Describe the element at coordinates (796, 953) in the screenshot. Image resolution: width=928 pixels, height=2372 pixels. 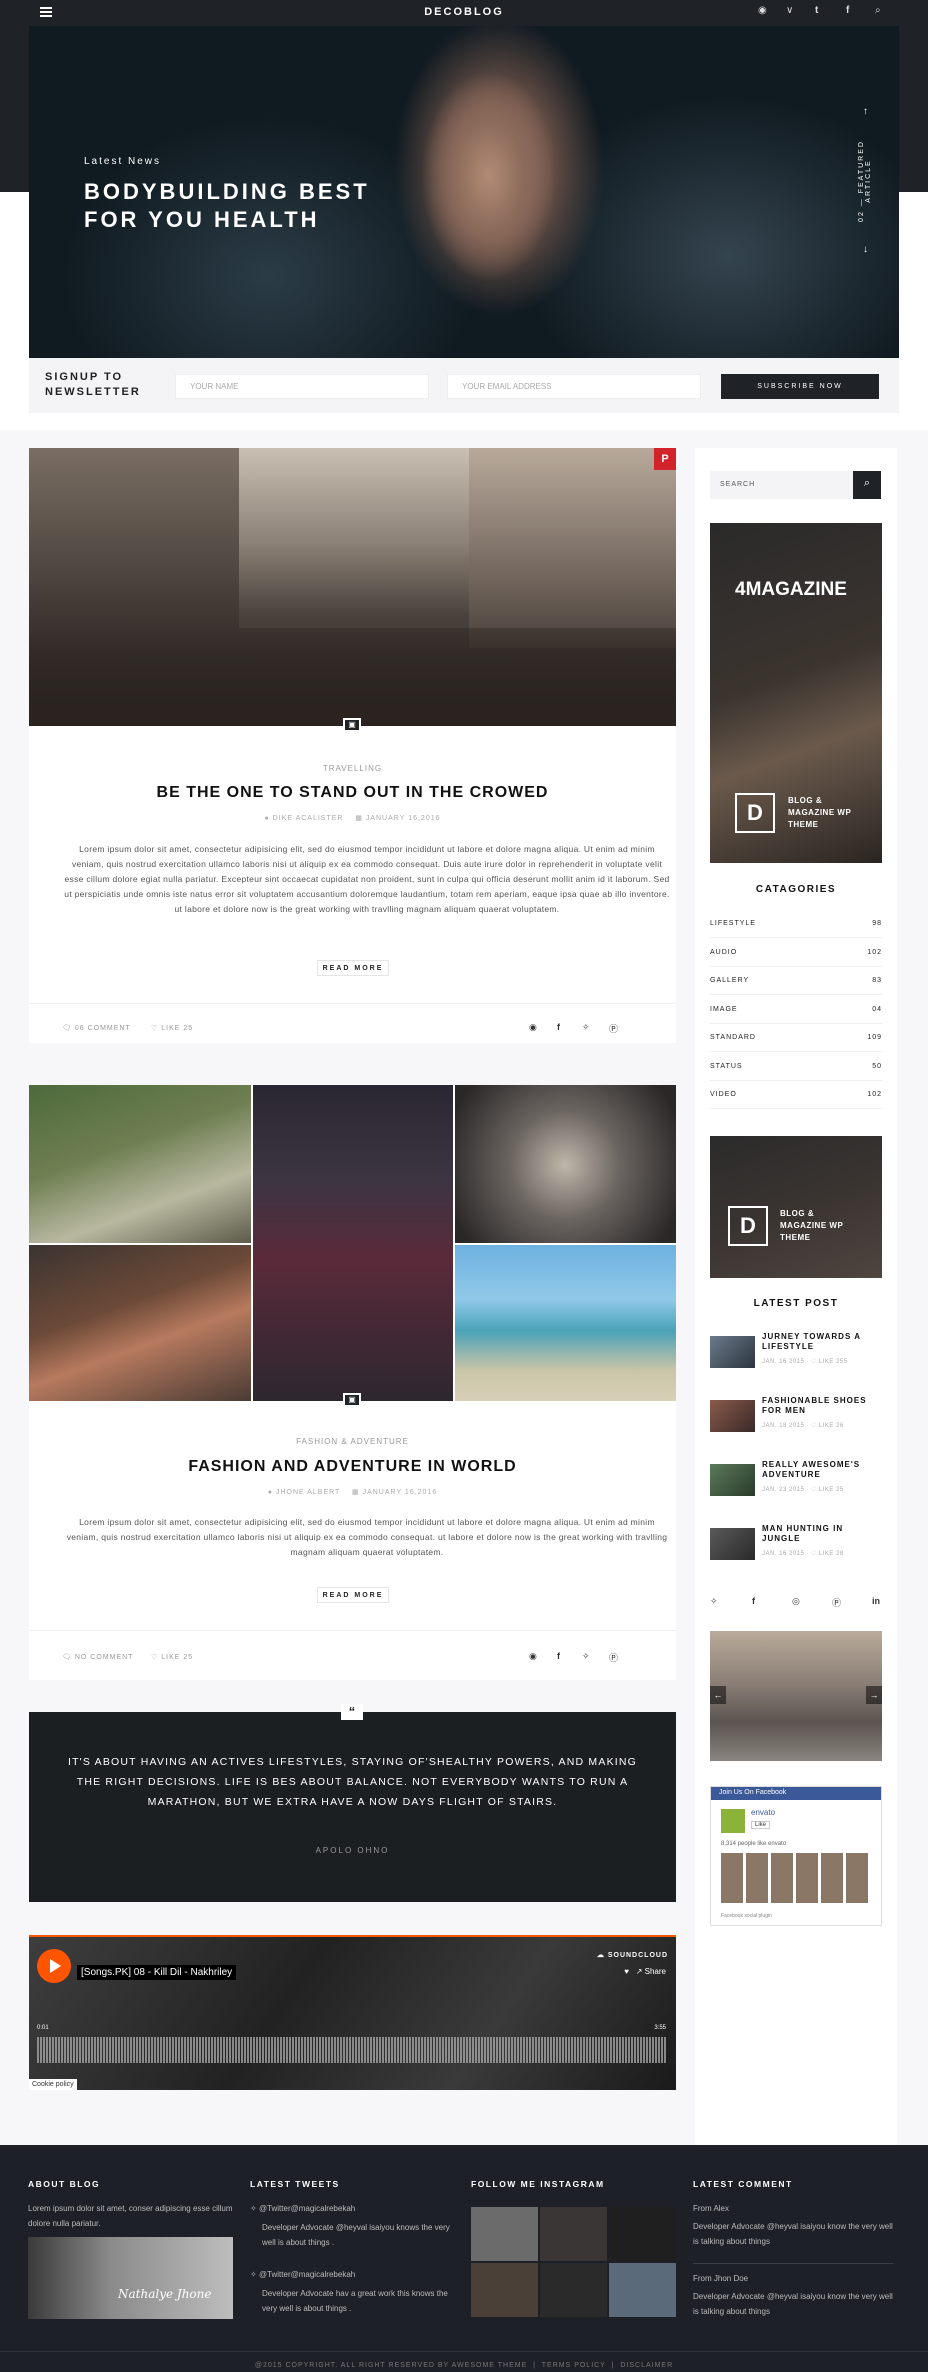
I see `category-item: AUDIO 102` at that location.